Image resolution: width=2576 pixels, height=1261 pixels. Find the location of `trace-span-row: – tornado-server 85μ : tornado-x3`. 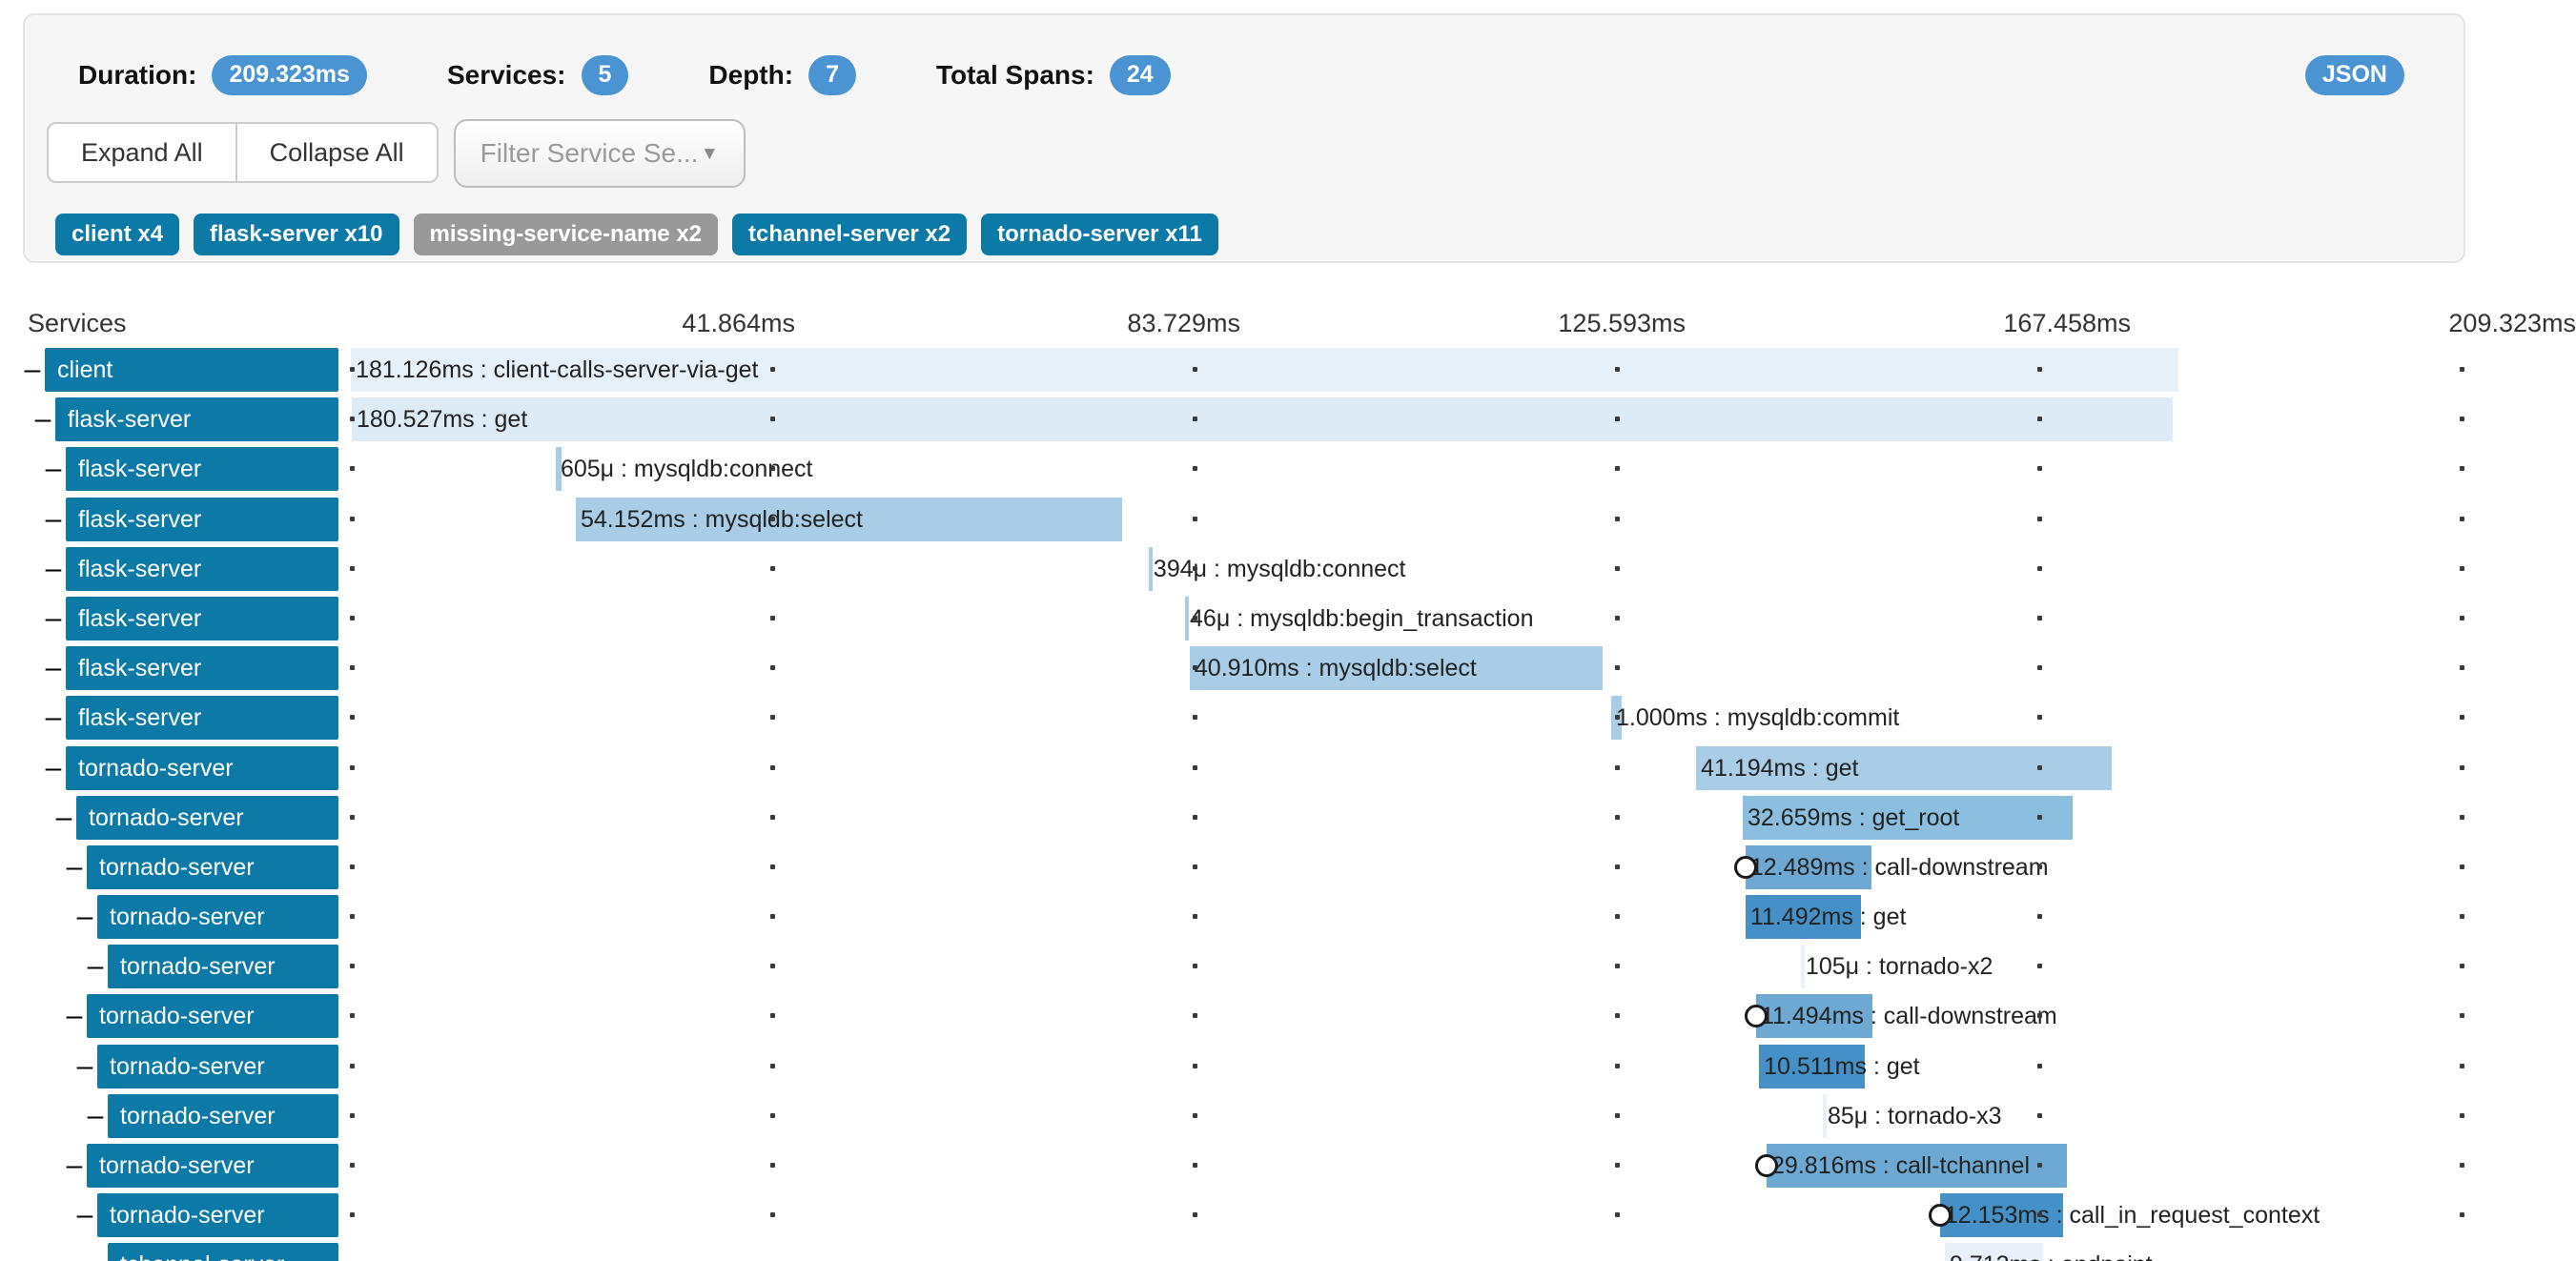

trace-span-row: – tornado-server 85μ : tornado-x3 is located at coordinates (1288, 1116).